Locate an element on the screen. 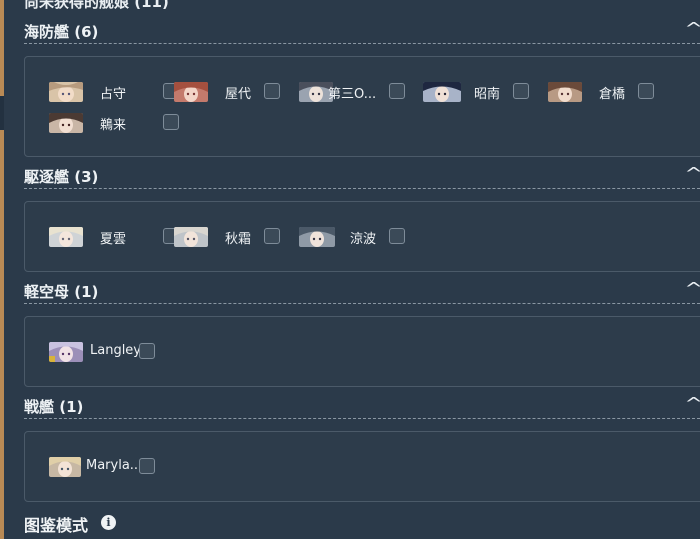  ship-name: 夏雲 is located at coordinates (113, 239).